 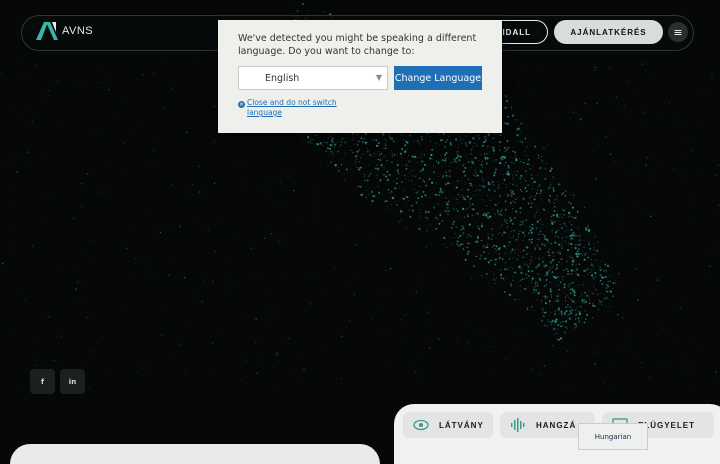 I want to click on language-tab-hungarian: Hungarian, so click(x=613, y=436).